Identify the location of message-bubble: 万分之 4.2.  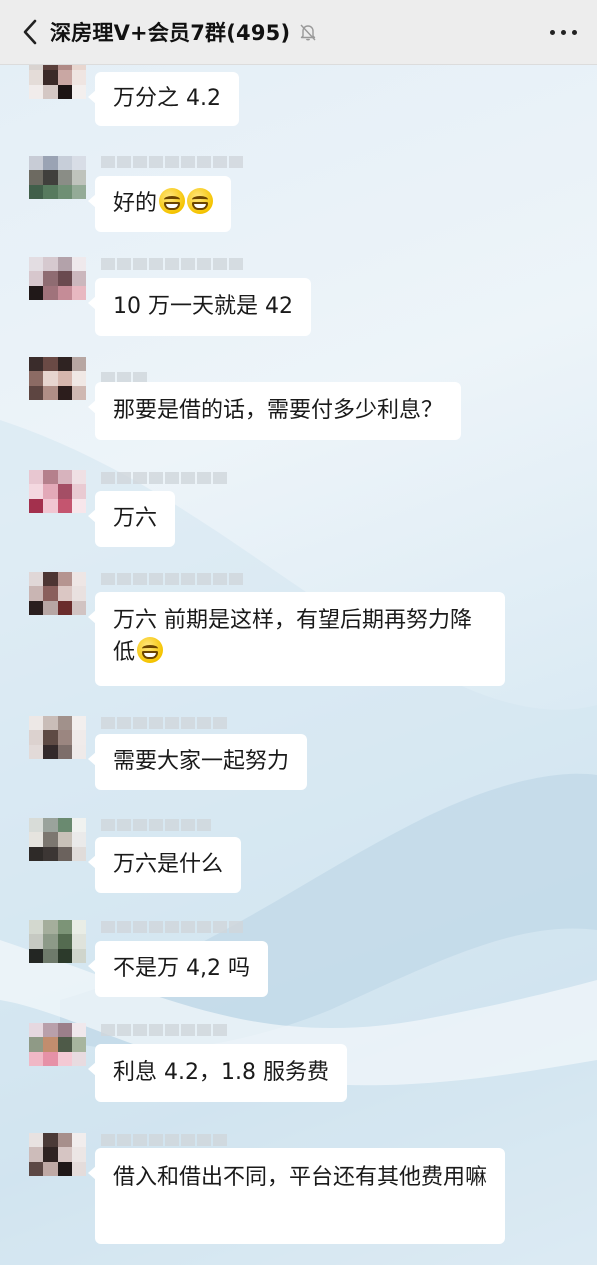
(163, 99).